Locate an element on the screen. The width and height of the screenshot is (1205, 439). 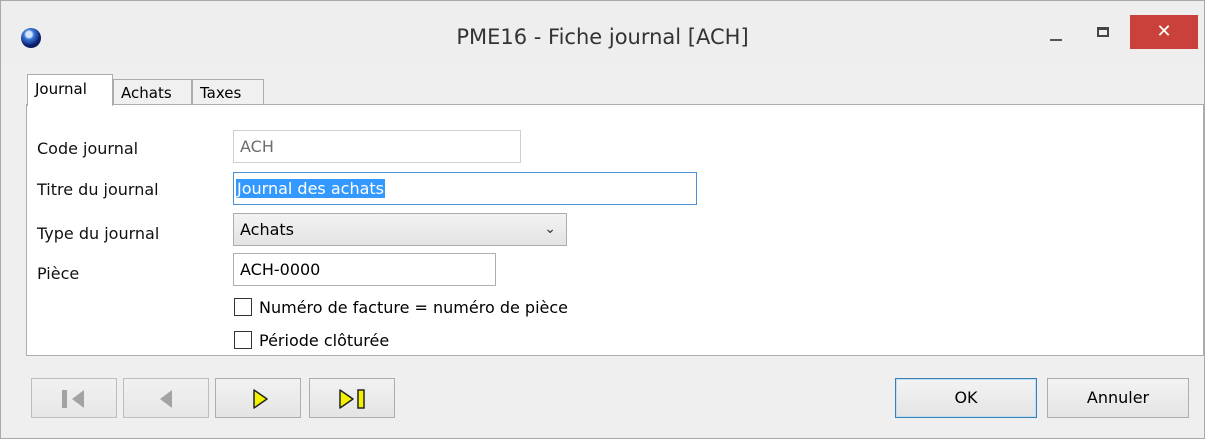
first-record-icon is located at coordinates (73, 399).